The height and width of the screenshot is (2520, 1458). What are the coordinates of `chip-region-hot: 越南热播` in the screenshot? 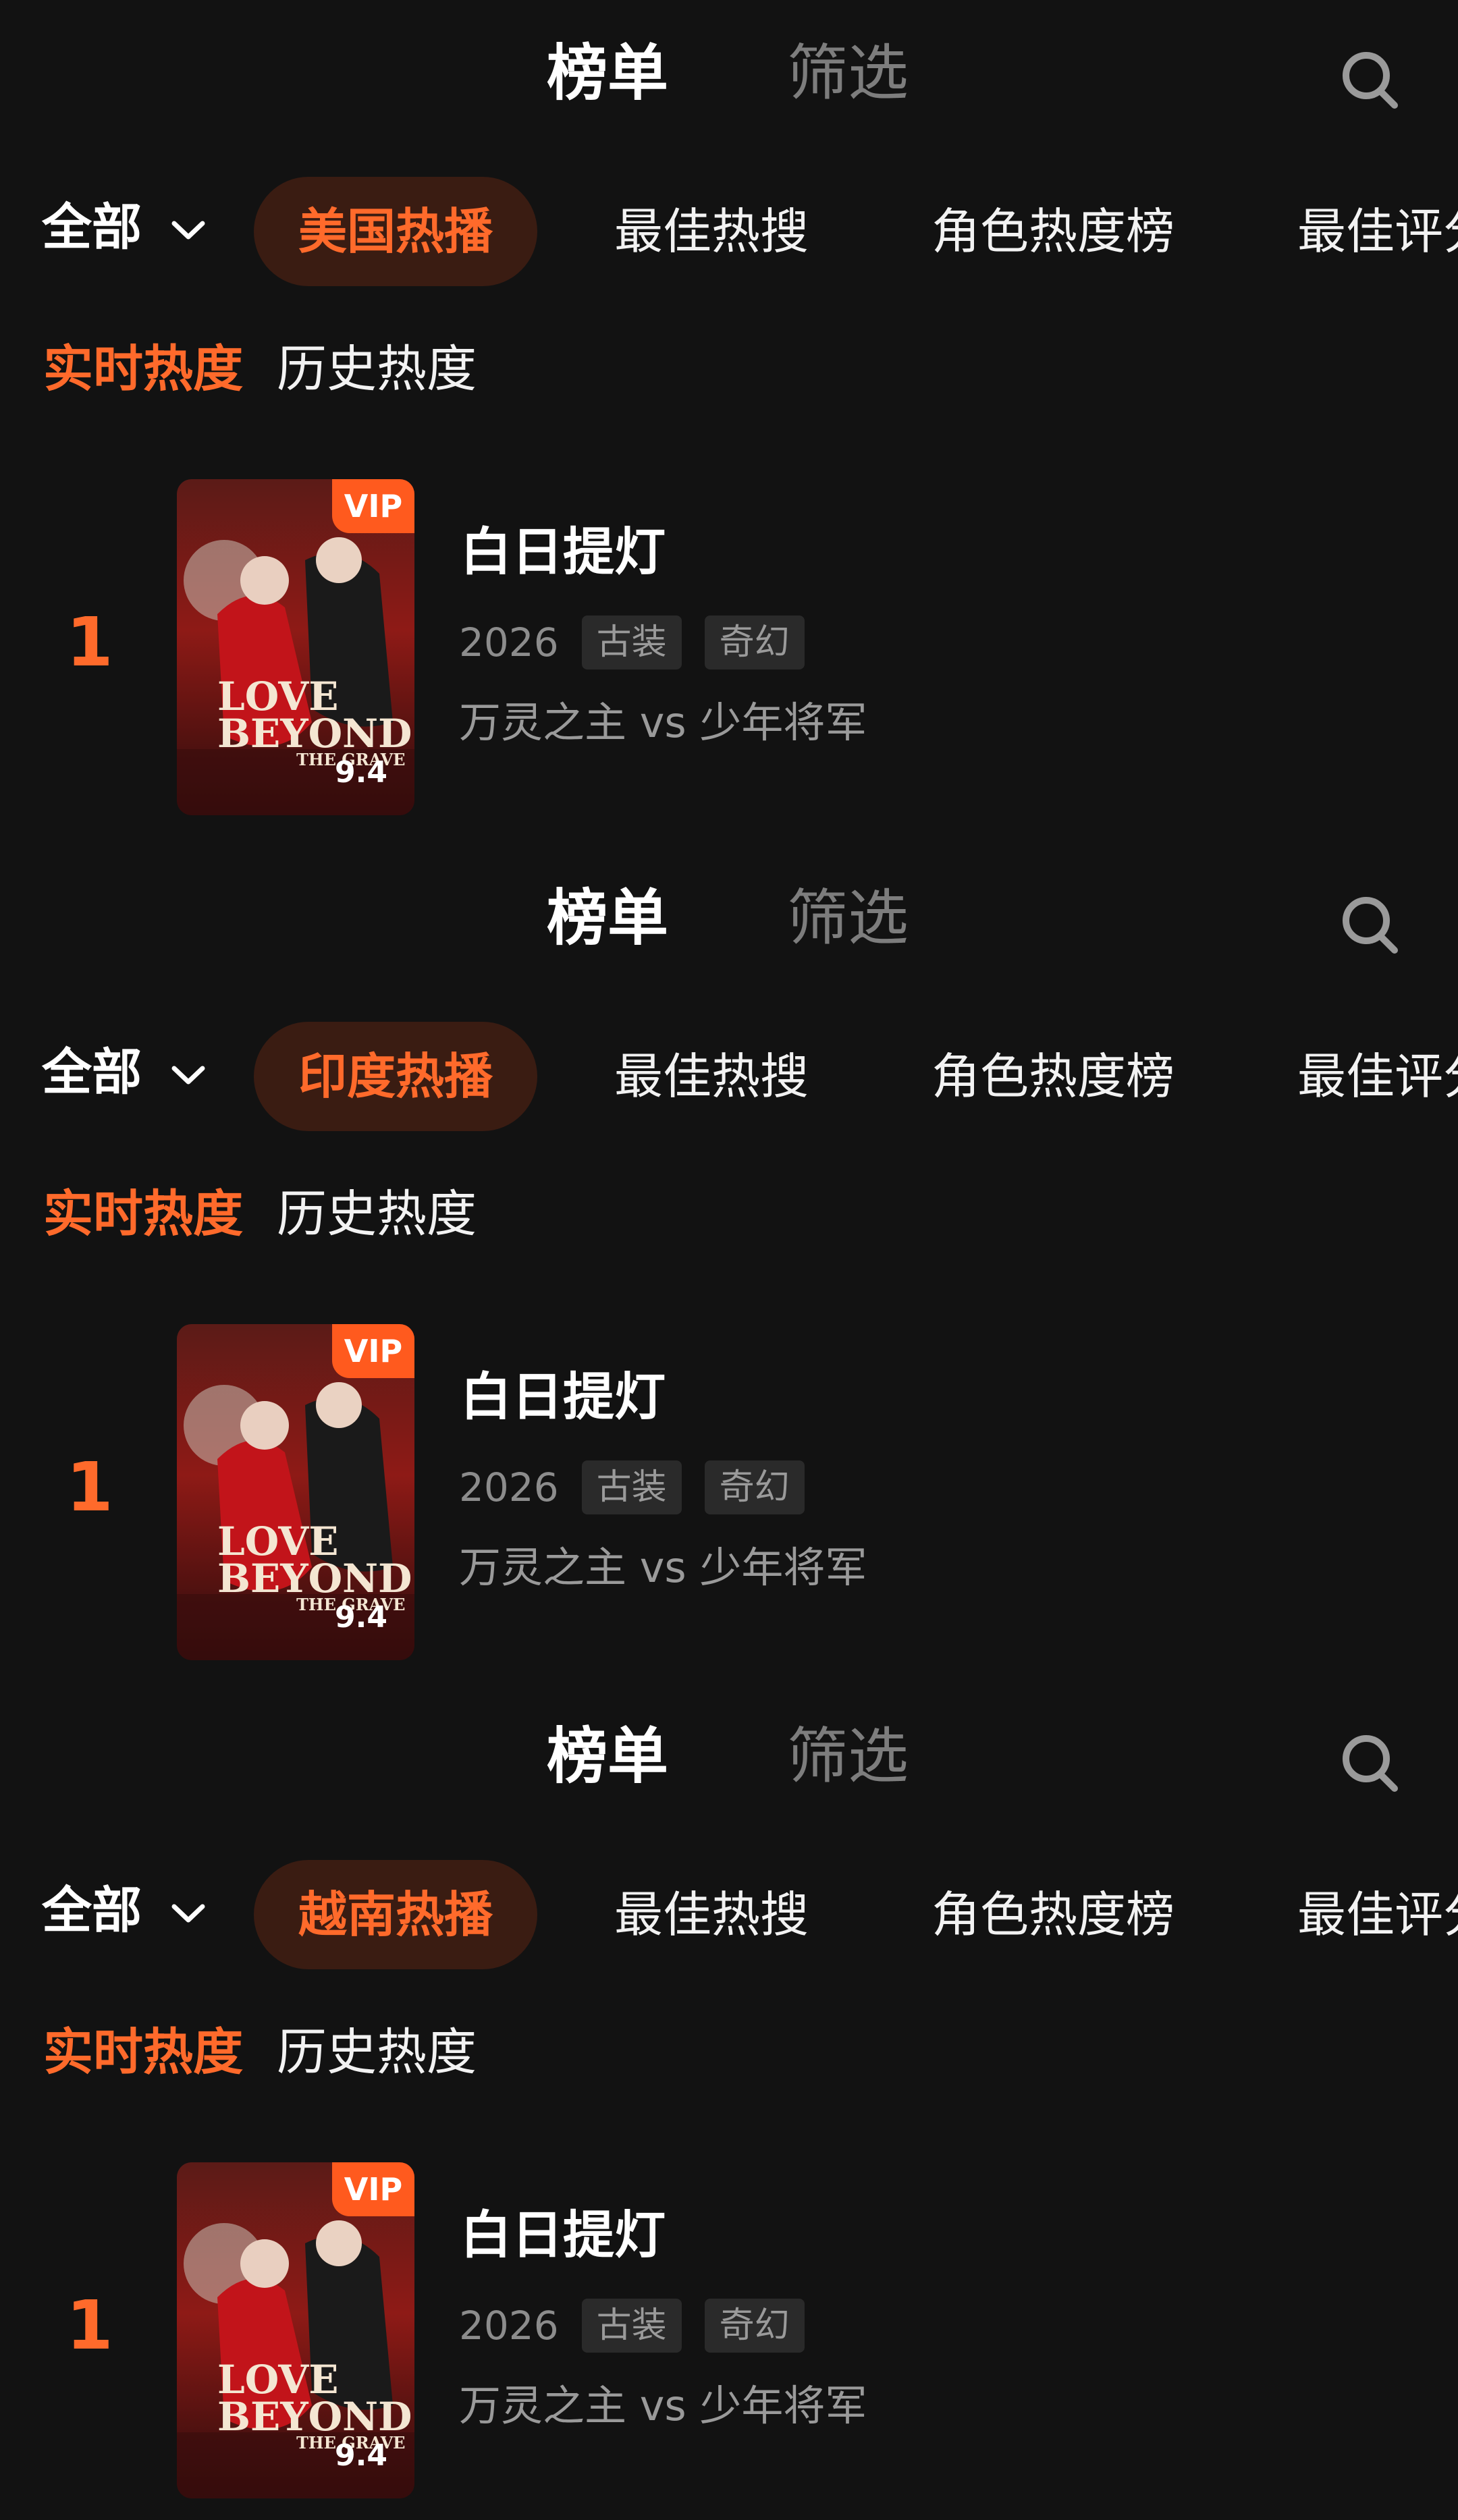 It's located at (396, 1914).